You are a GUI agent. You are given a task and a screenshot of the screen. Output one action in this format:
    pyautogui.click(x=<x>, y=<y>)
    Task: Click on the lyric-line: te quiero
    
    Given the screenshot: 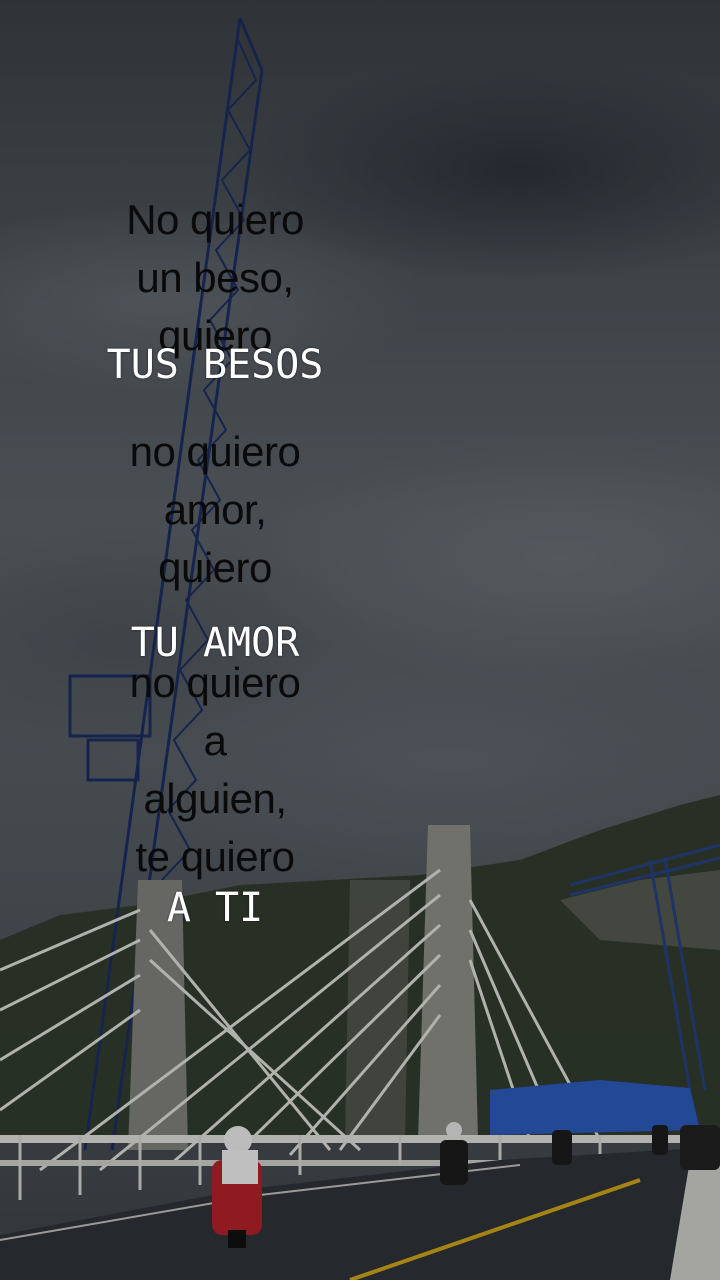 What is the action you would take?
    pyautogui.click(x=215, y=856)
    